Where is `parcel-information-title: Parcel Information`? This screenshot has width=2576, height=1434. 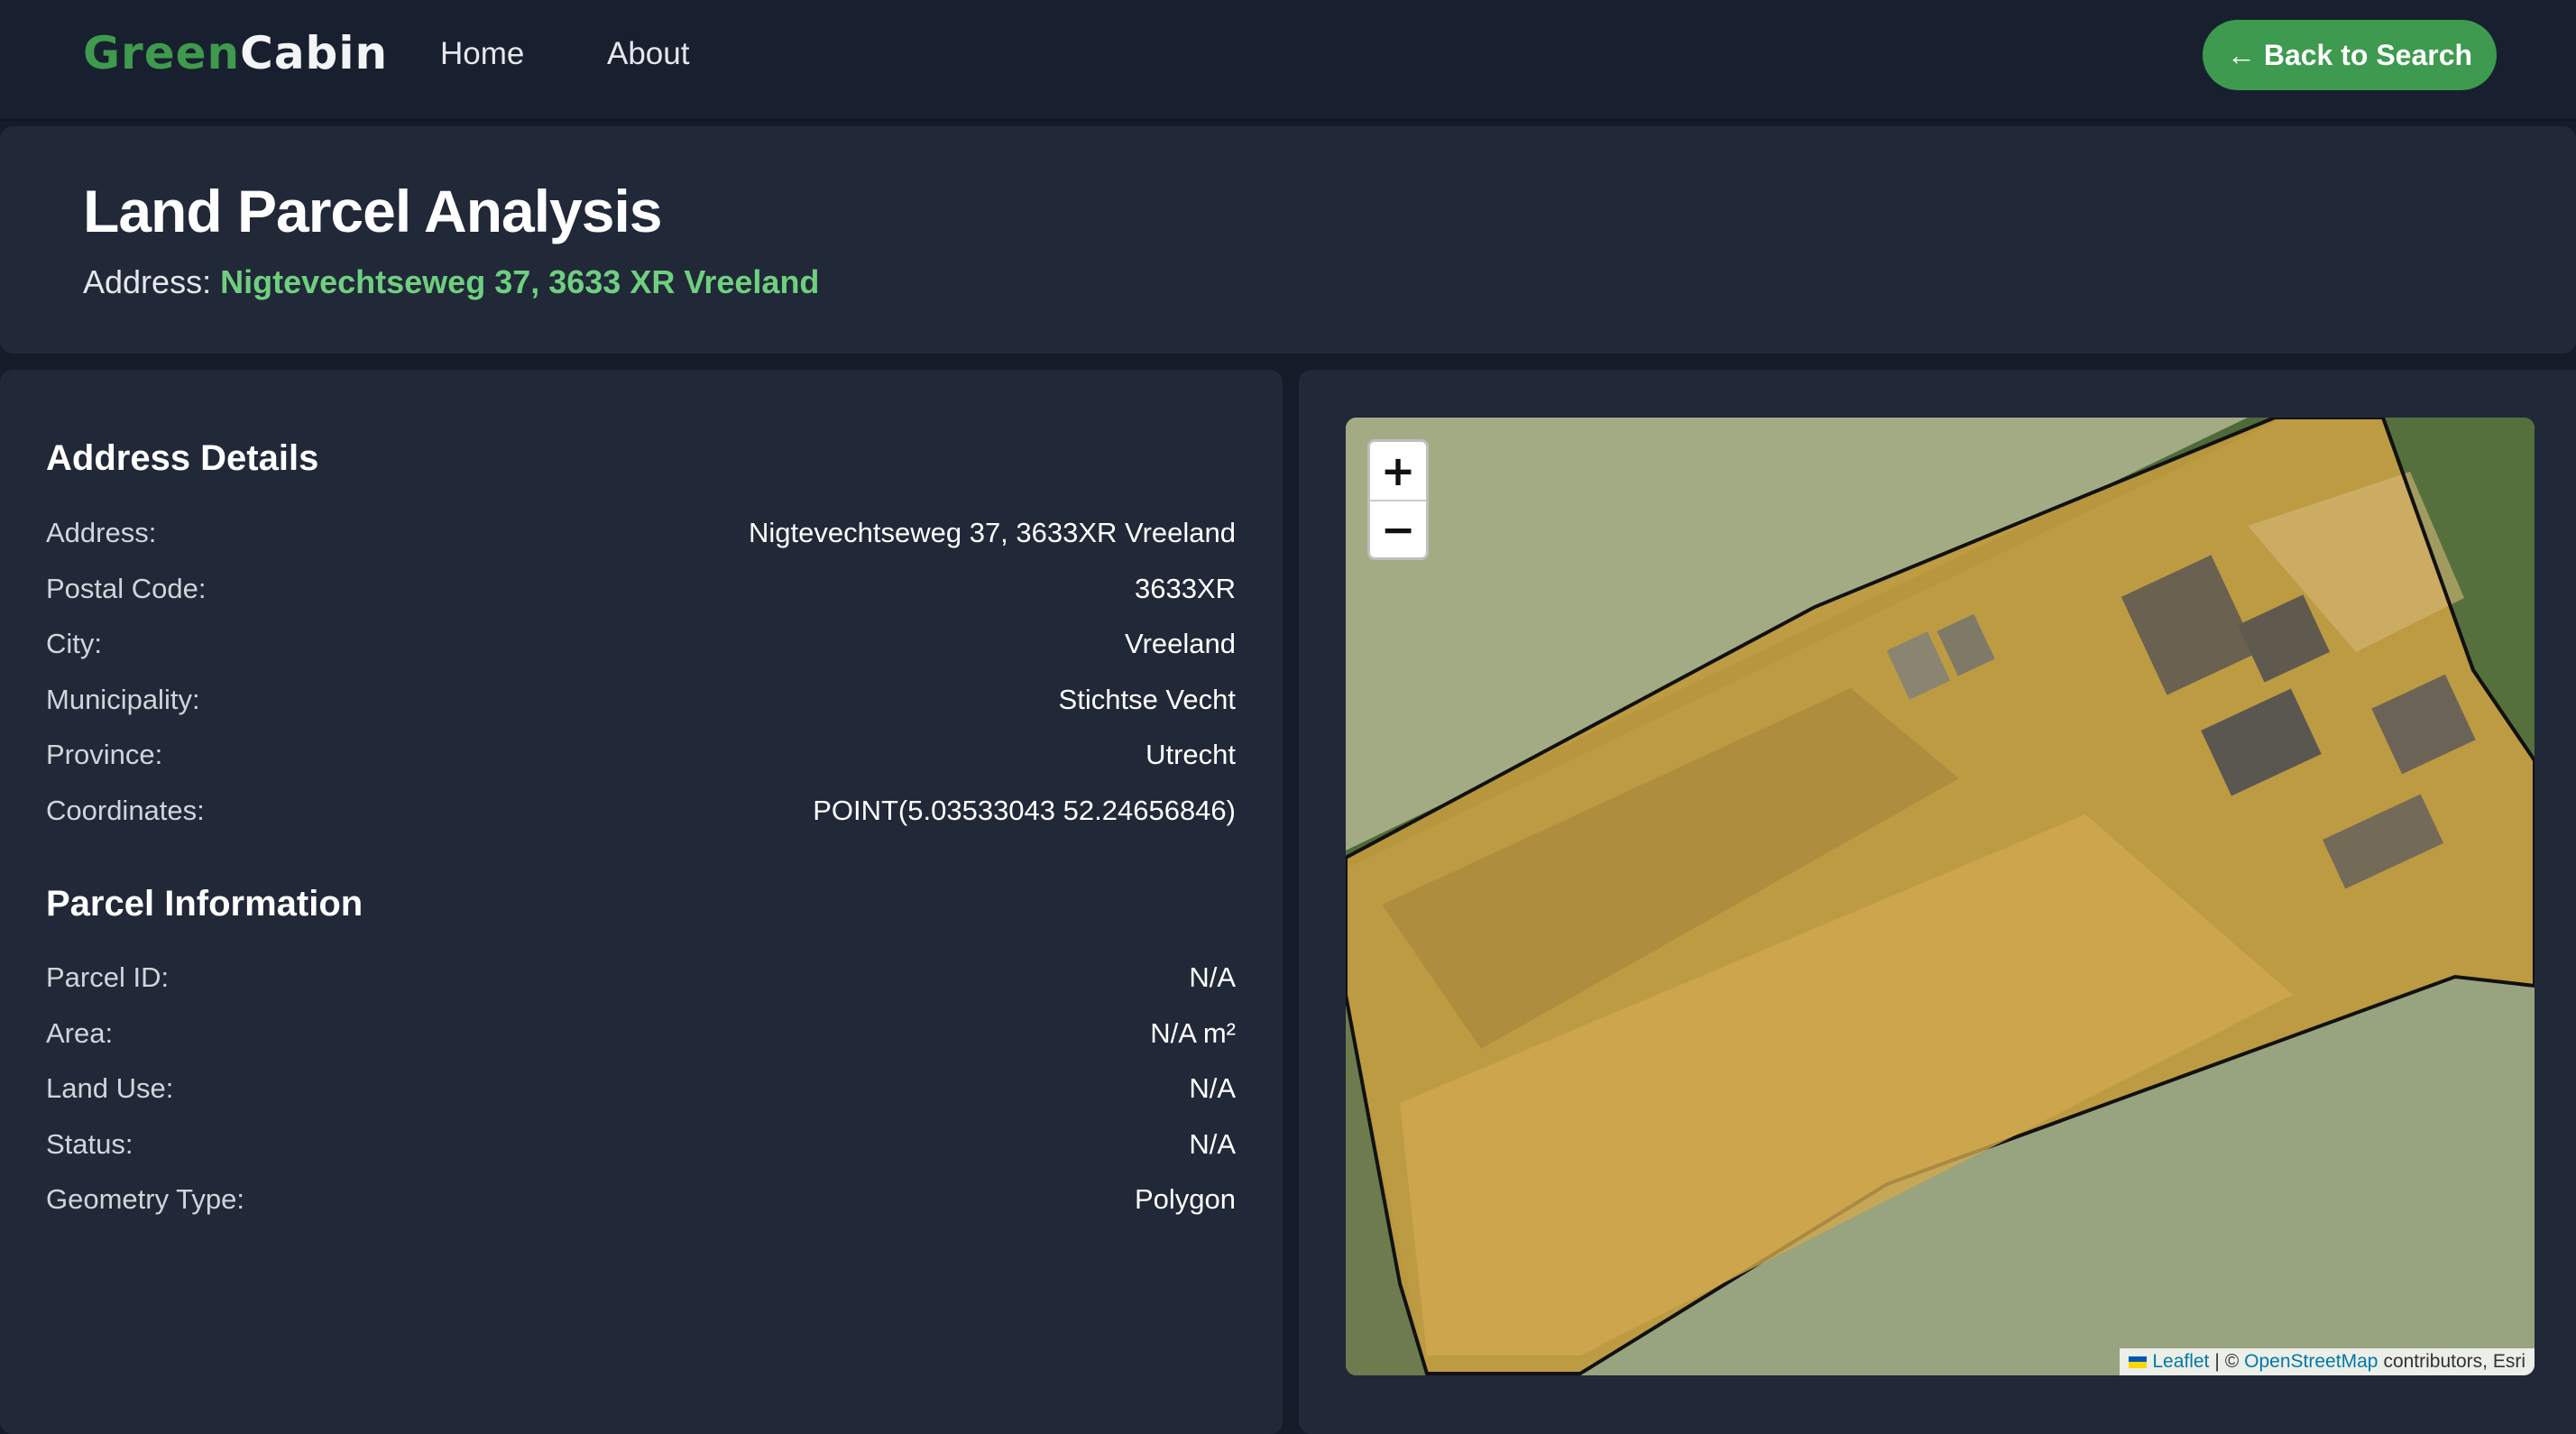
parcel-information-title: Parcel Information is located at coordinates (204, 904).